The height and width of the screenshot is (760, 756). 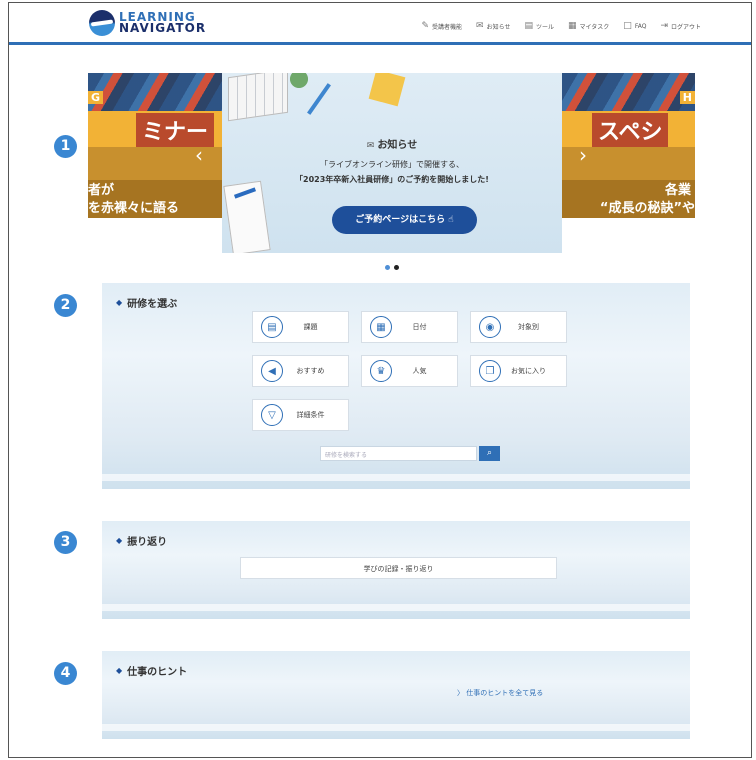 I want to click on reflection-title-text: 振り返り, so click(x=147, y=542).